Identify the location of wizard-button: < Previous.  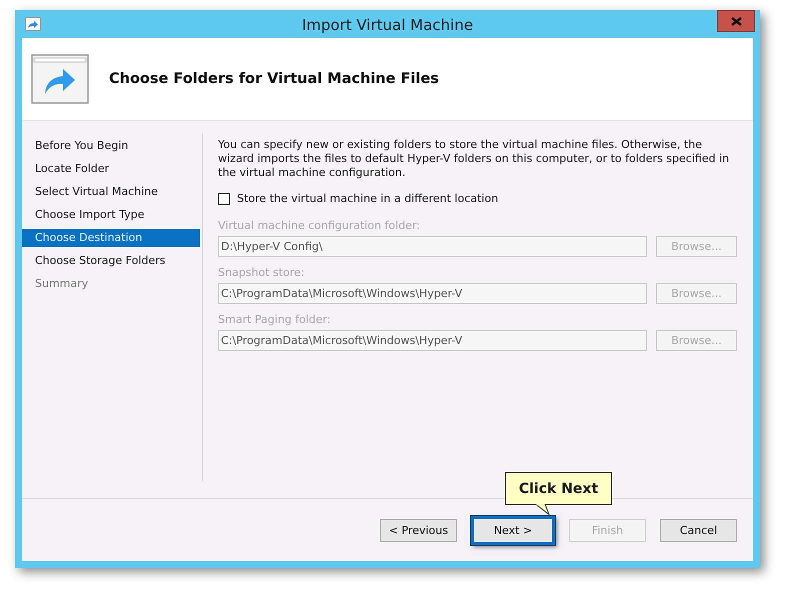
(418, 530).